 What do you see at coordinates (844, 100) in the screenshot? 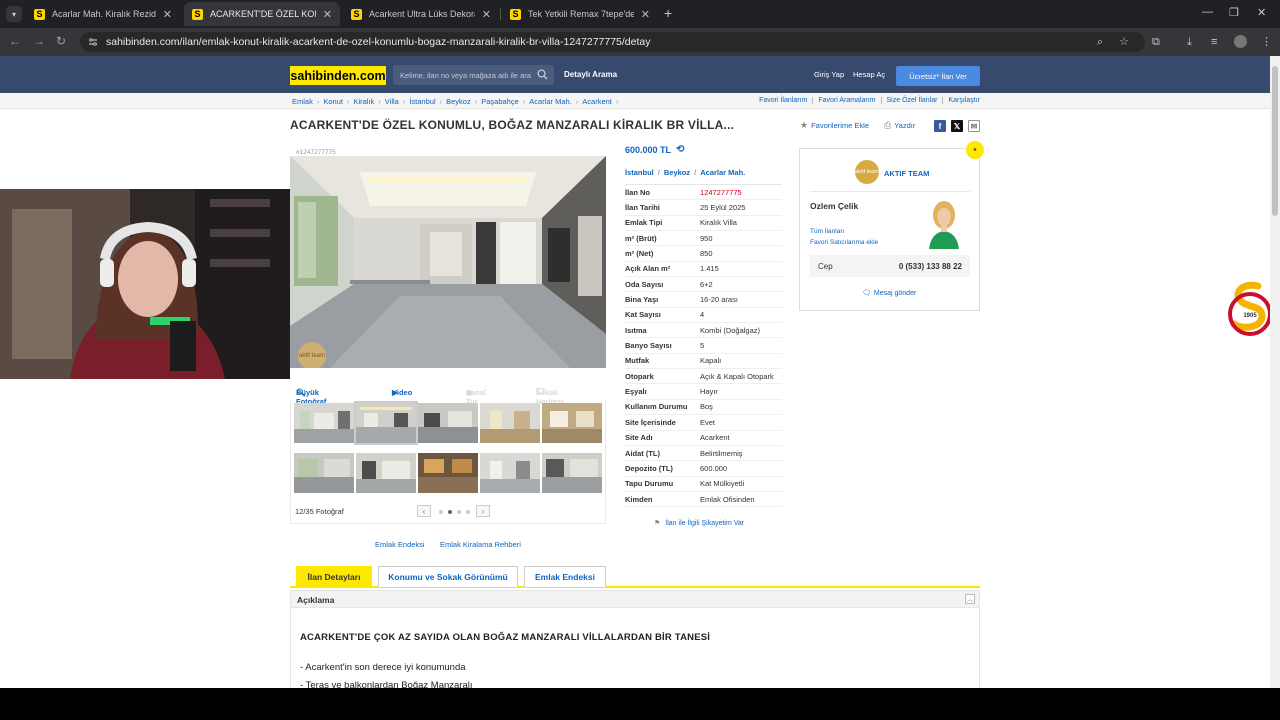
I see `favorite-searches-link: Favori Aramalarım` at bounding box center [844, 100].